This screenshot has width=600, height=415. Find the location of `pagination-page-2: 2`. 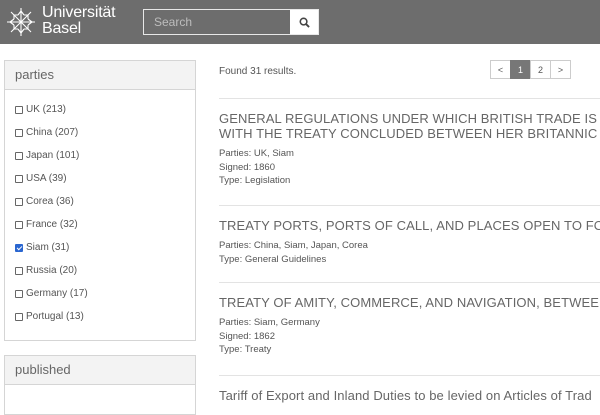

pagination-page-2: 2 is located at coordinates (540, 69).